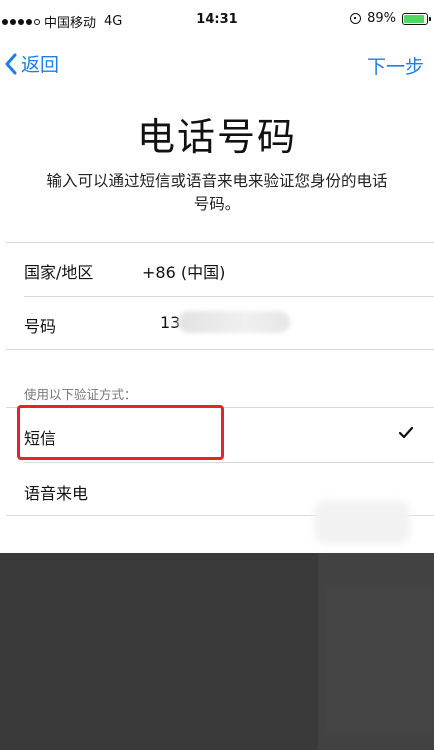 The image size is (434, 750). I want to click on phone-label: 号码, so click(40, 326).